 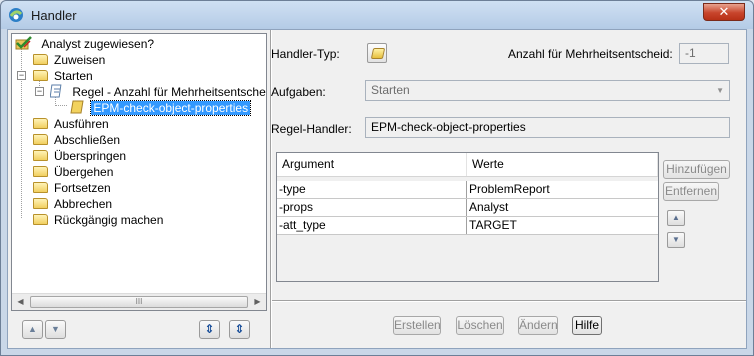 I want to click on table-header: Argument Werte, so click(x=467, y=165).